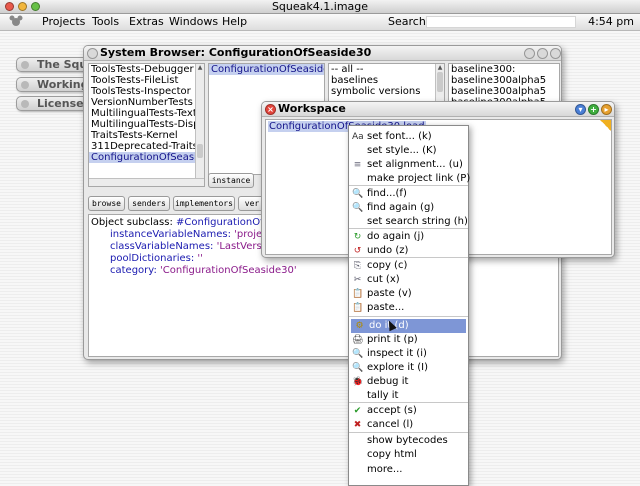 Image resolution: width=640 pixels, height=486 pixels. Describe the element at coordinates (359, 326) in the screenshot. I see `do-it-icon: ⚙` at that location.